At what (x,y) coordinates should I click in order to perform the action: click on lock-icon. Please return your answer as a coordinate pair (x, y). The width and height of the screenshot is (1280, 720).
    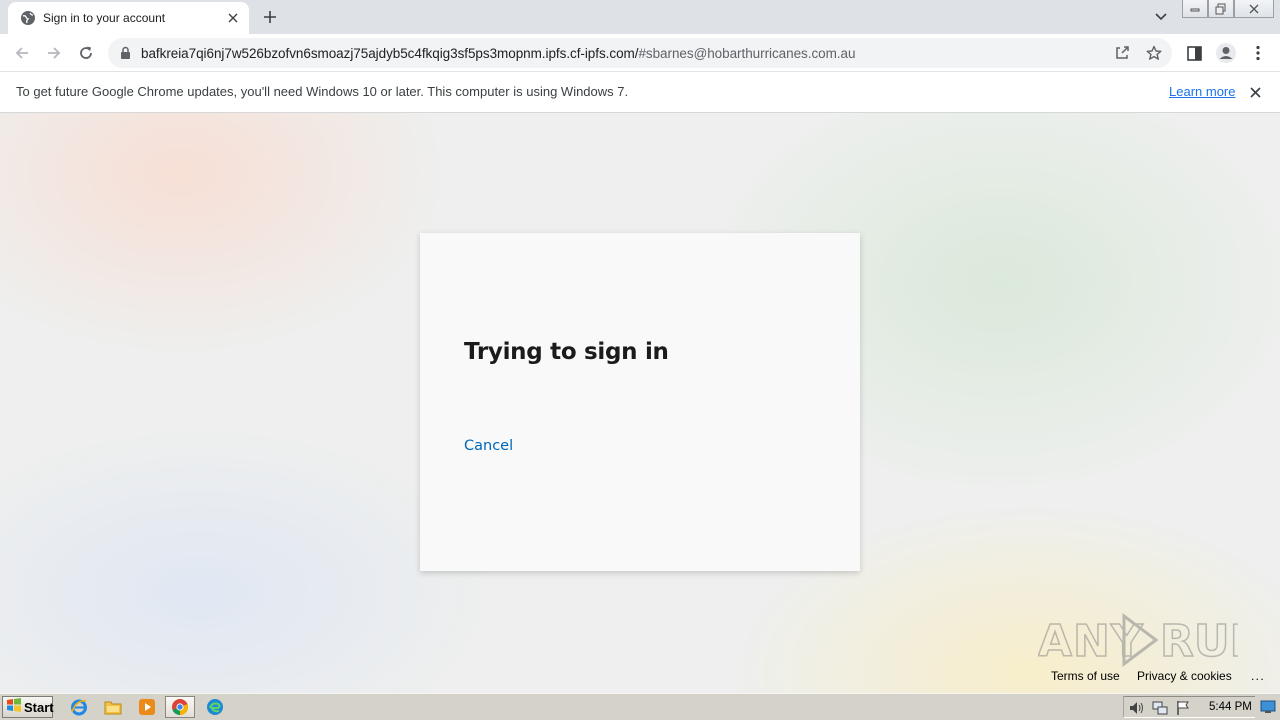
    Looking at the image, I should click on (125, 55).